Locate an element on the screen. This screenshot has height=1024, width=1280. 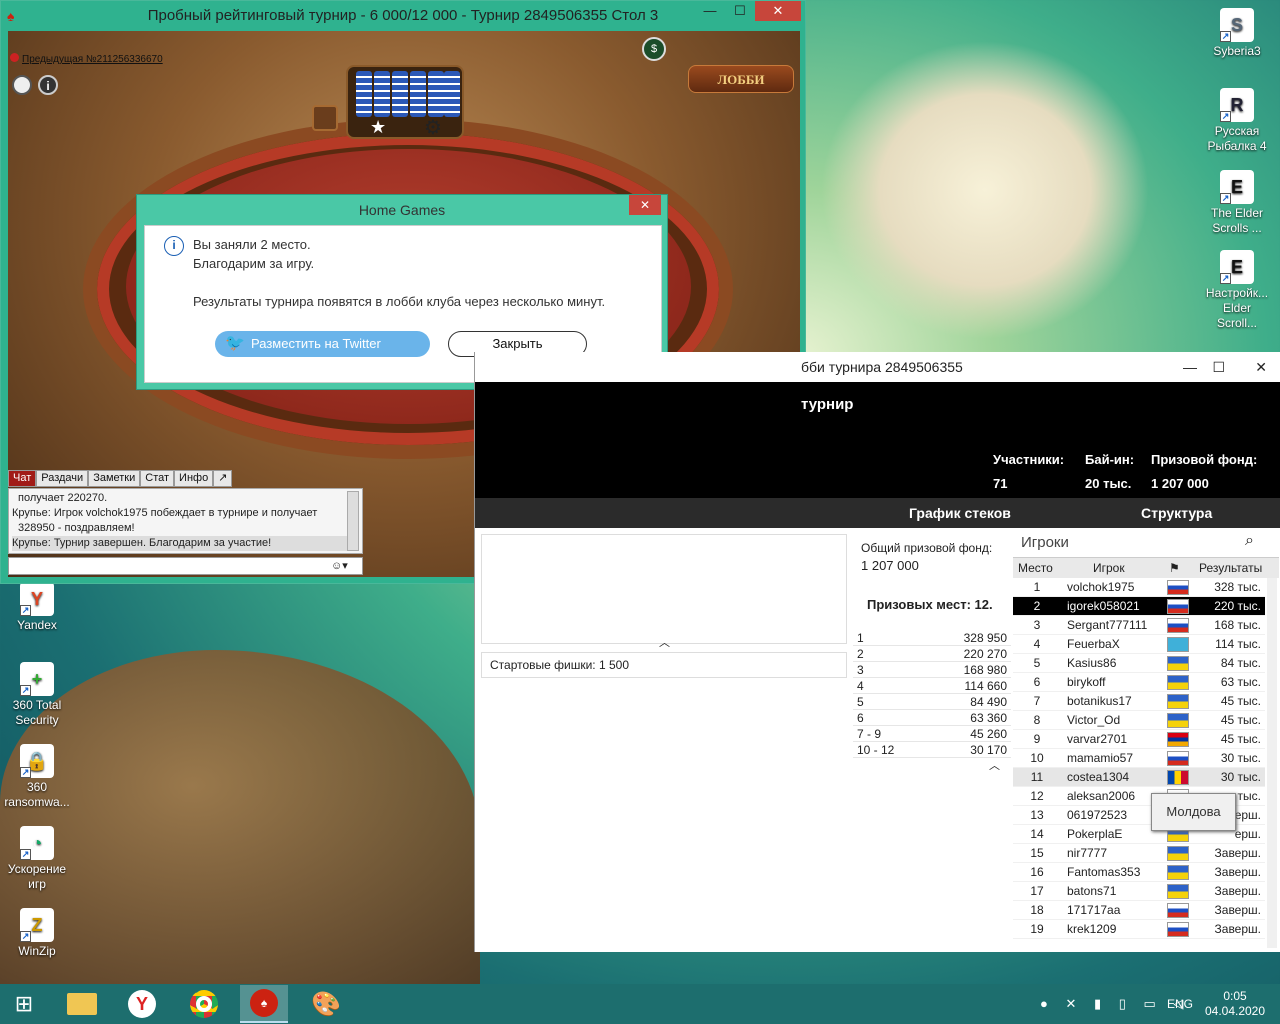
player-row: 5 Kasius86 84 тыс. is located at coordinates (1139, 663).